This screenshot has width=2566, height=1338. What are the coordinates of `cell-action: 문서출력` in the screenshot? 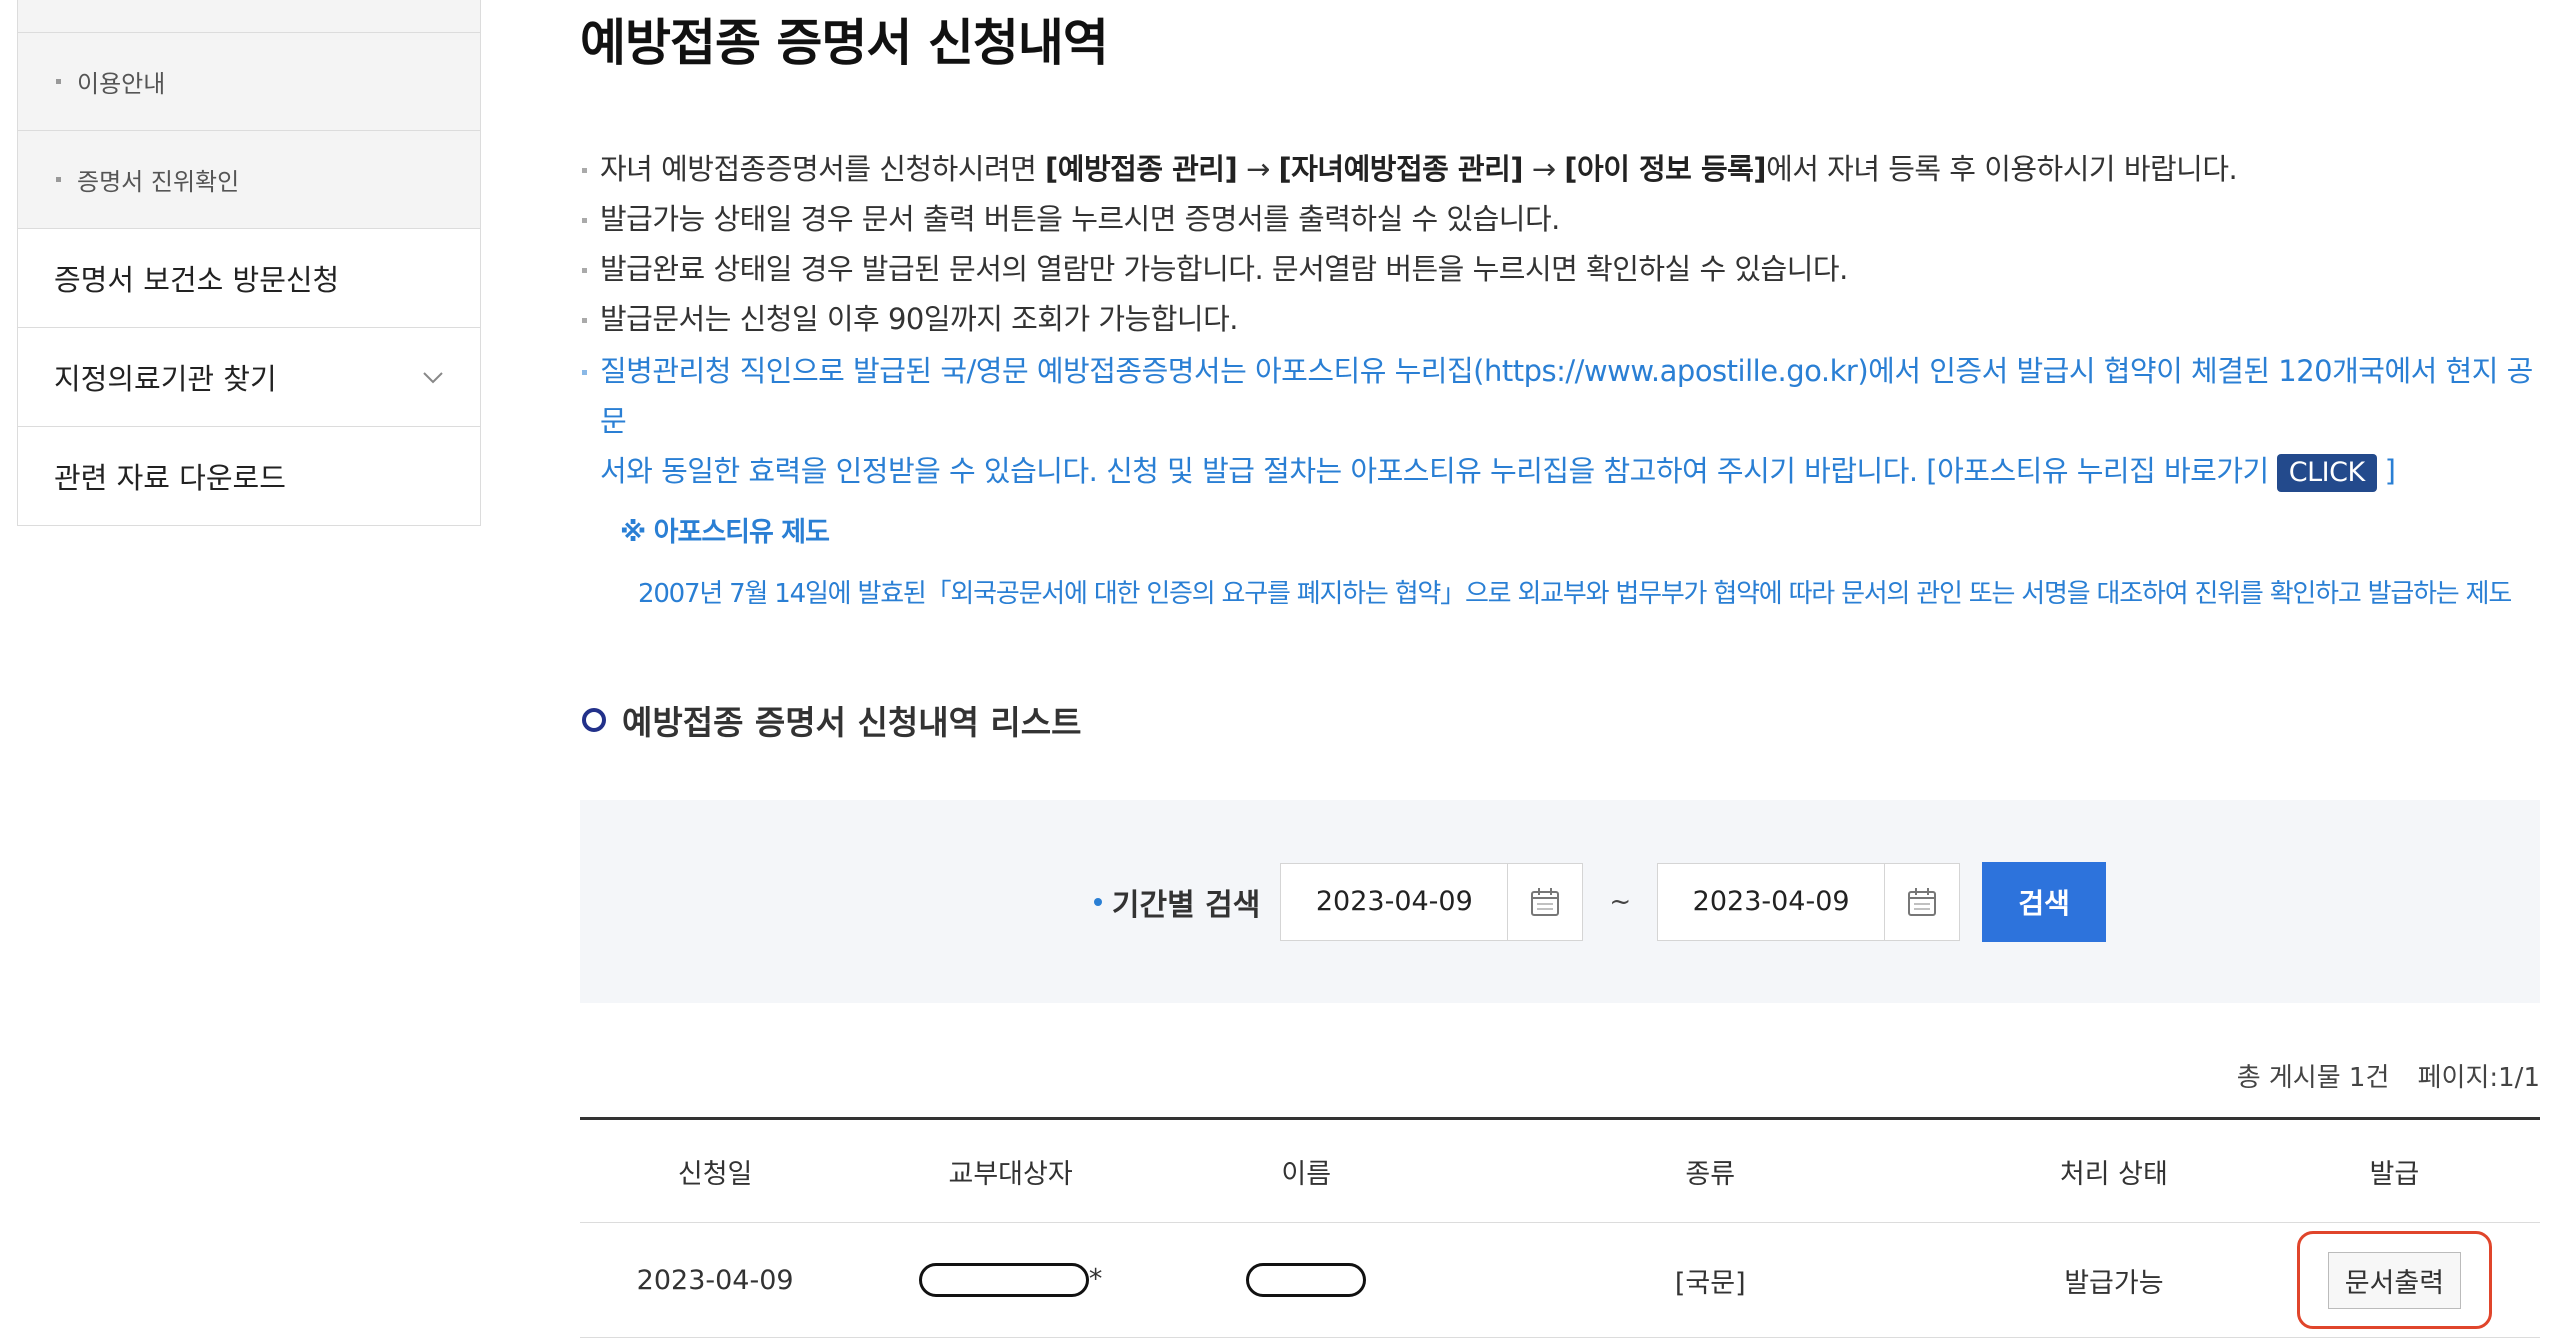 It's located at (2394, 1280).